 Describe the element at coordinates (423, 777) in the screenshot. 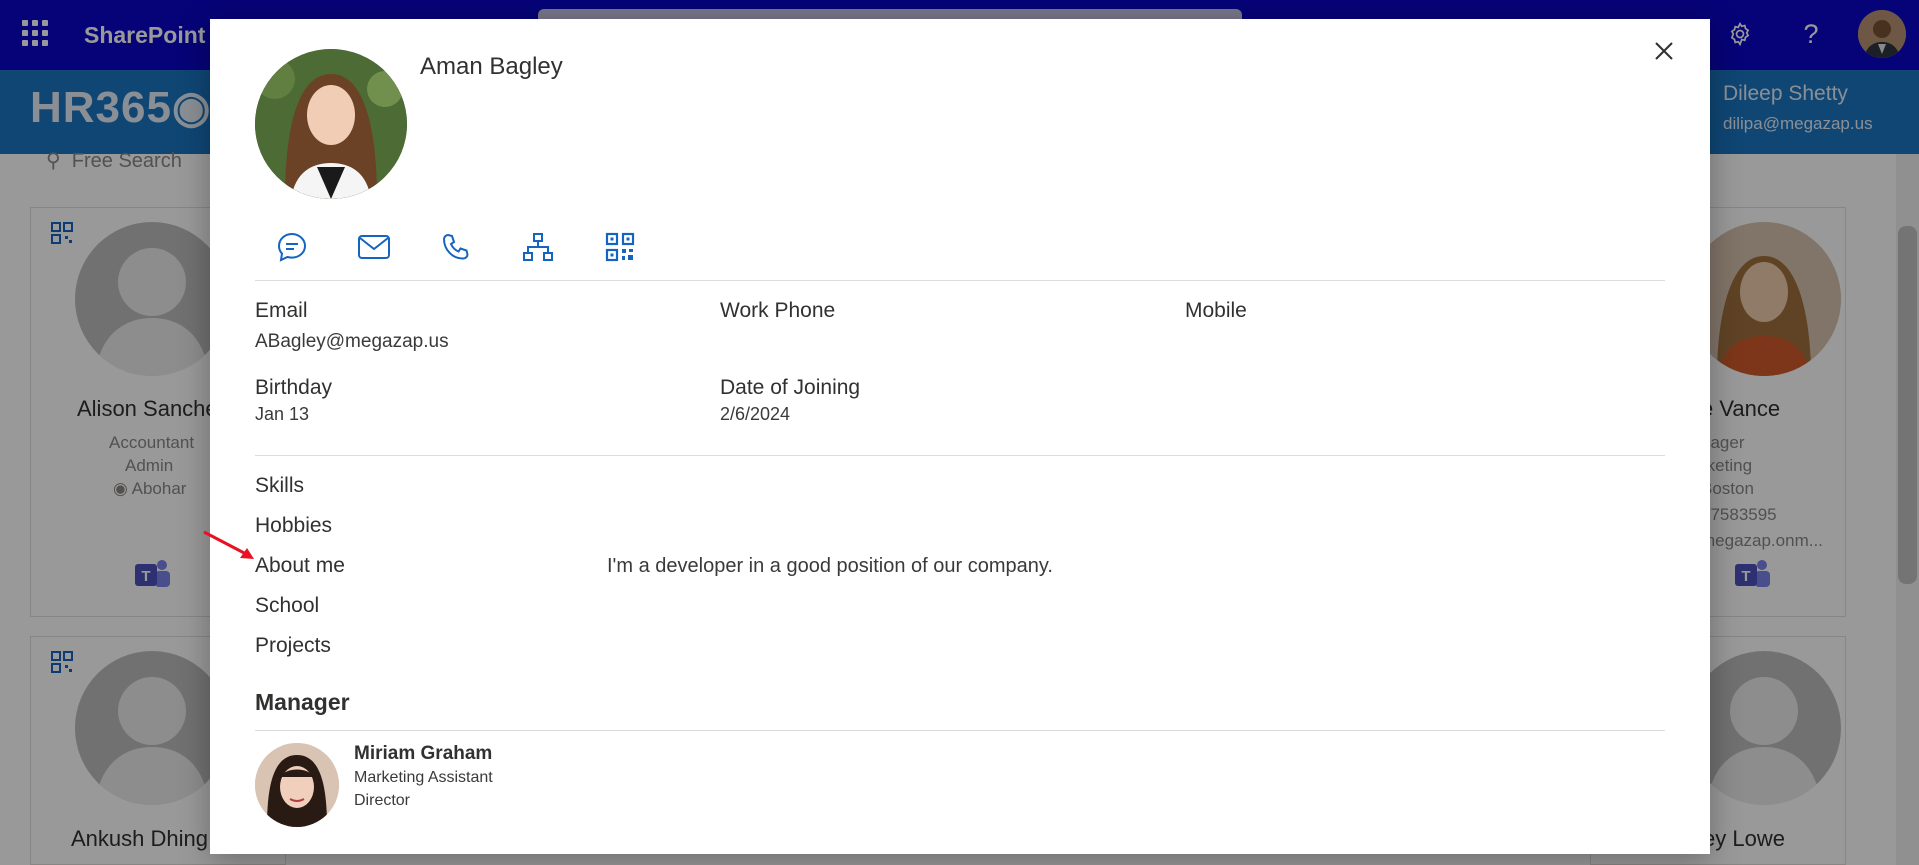

I see `manager-title: Marketing Assistant` at that location.